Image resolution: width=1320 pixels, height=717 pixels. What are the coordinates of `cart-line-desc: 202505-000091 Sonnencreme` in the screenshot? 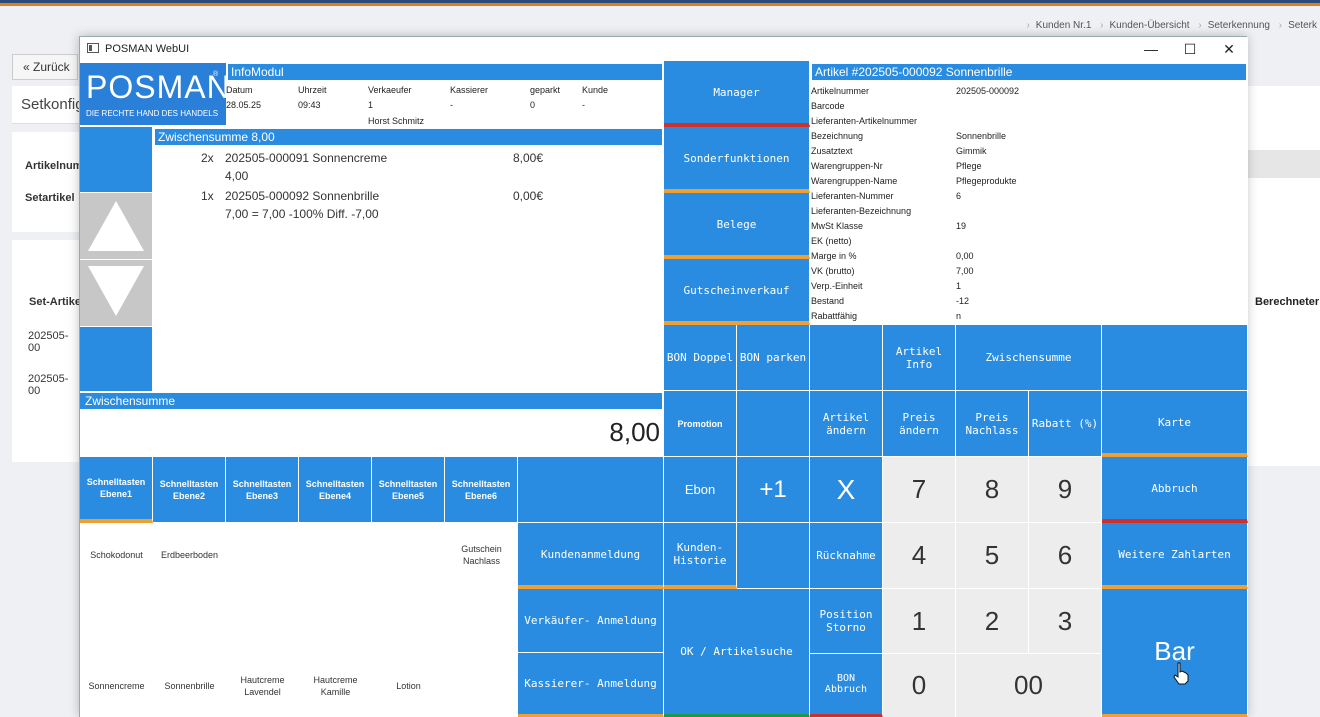 It's located at (306, 158).